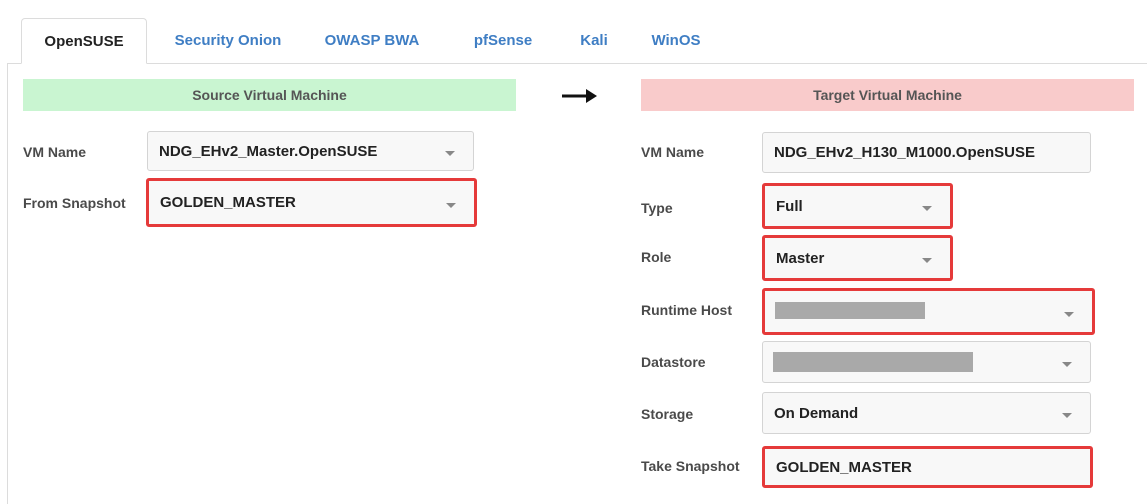 Image resolution: width=1147 pixels, height=504 pixels. What do you see at coordinates (269, 95) in the screenshot?
I see `source-vm-header: Source Virtual Machine` at bounding box center [269, 95].